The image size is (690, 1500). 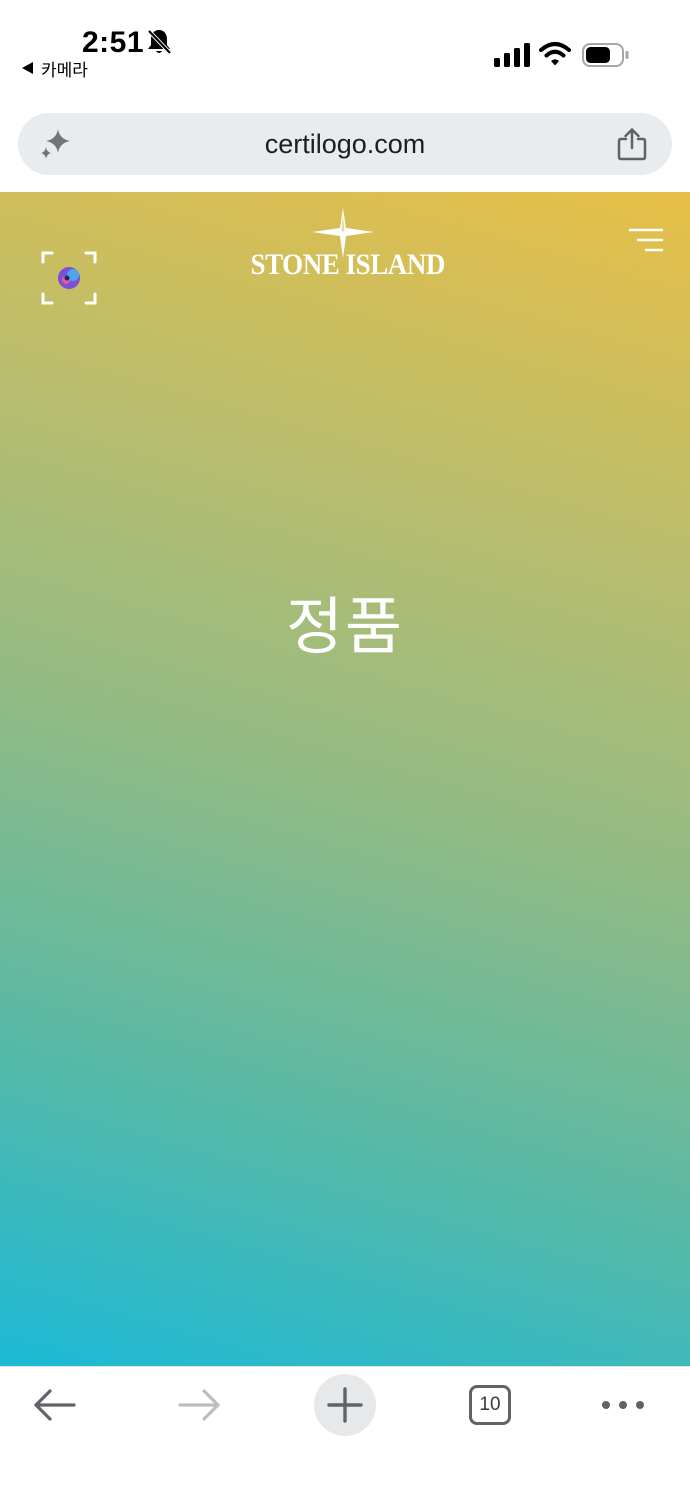 I want to click on address-bar: certilogo.com, so click(x=345, y=144).